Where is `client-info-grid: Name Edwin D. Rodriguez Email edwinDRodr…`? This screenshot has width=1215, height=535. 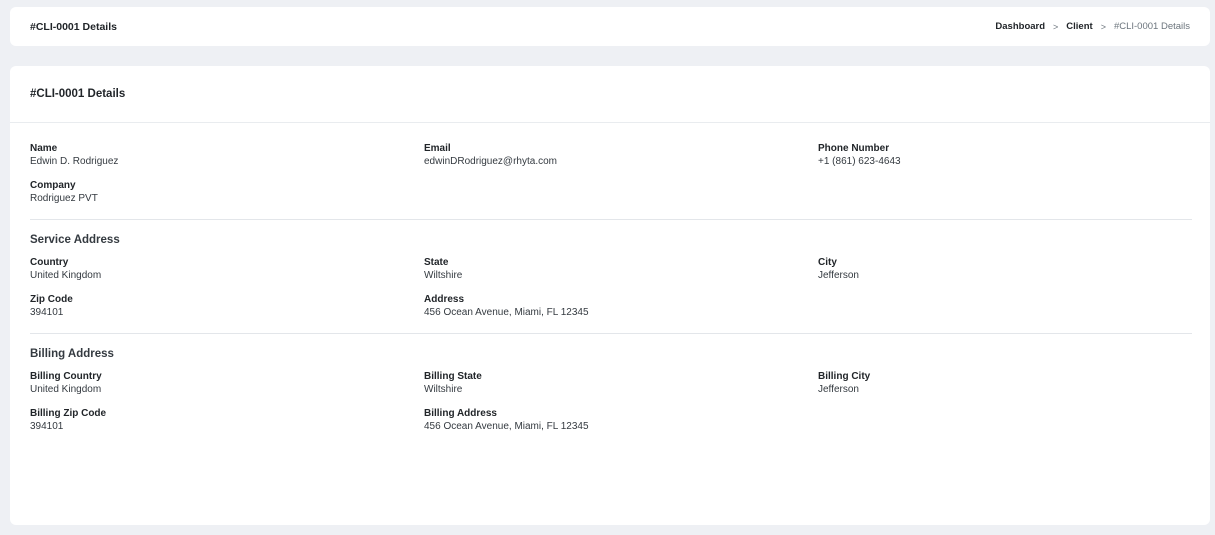 client-info-grid: Name Edwin D. Rodriguez Email edwinDRodr… is located at coordinates (611, 174).